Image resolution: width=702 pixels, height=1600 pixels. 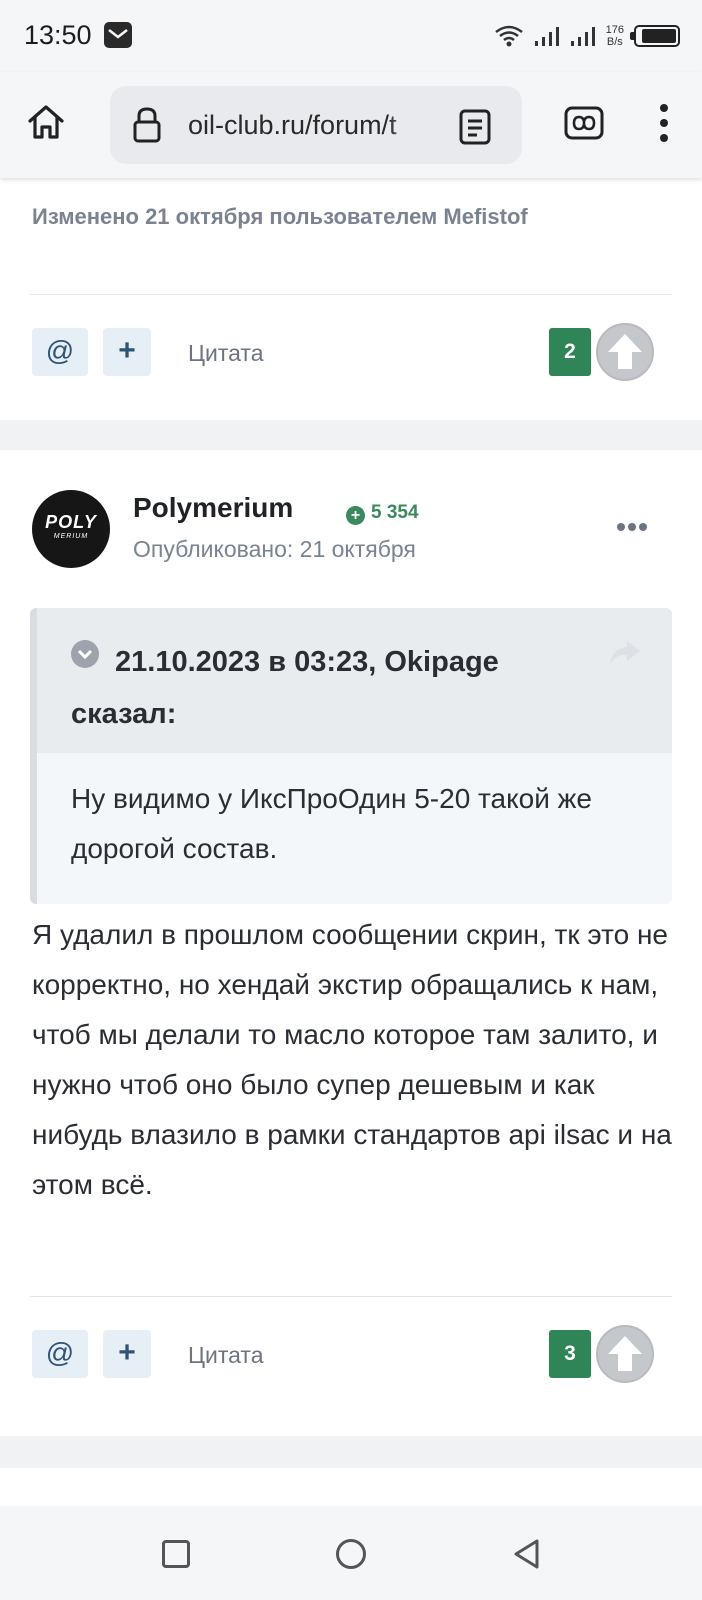 What do you see at coordinates (355, 515) in the screenshot?
I see `plus-circle-icon: +` at bounding box center [355, 515].